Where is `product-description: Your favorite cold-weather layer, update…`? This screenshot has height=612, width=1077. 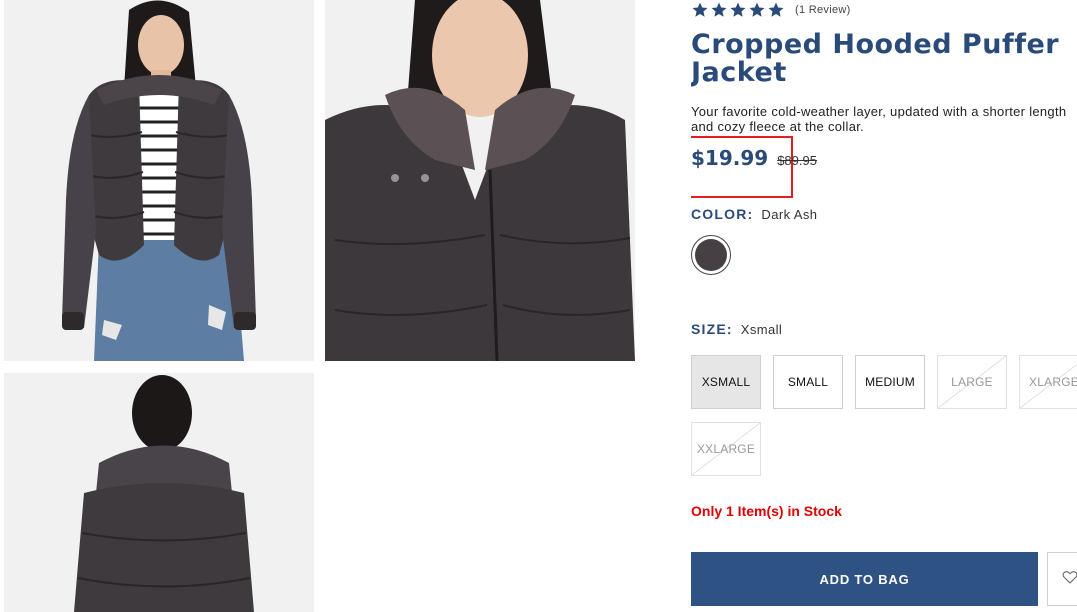 product-description: Your favorite cold-weather layer, update… is located at coordinates (879, 119).